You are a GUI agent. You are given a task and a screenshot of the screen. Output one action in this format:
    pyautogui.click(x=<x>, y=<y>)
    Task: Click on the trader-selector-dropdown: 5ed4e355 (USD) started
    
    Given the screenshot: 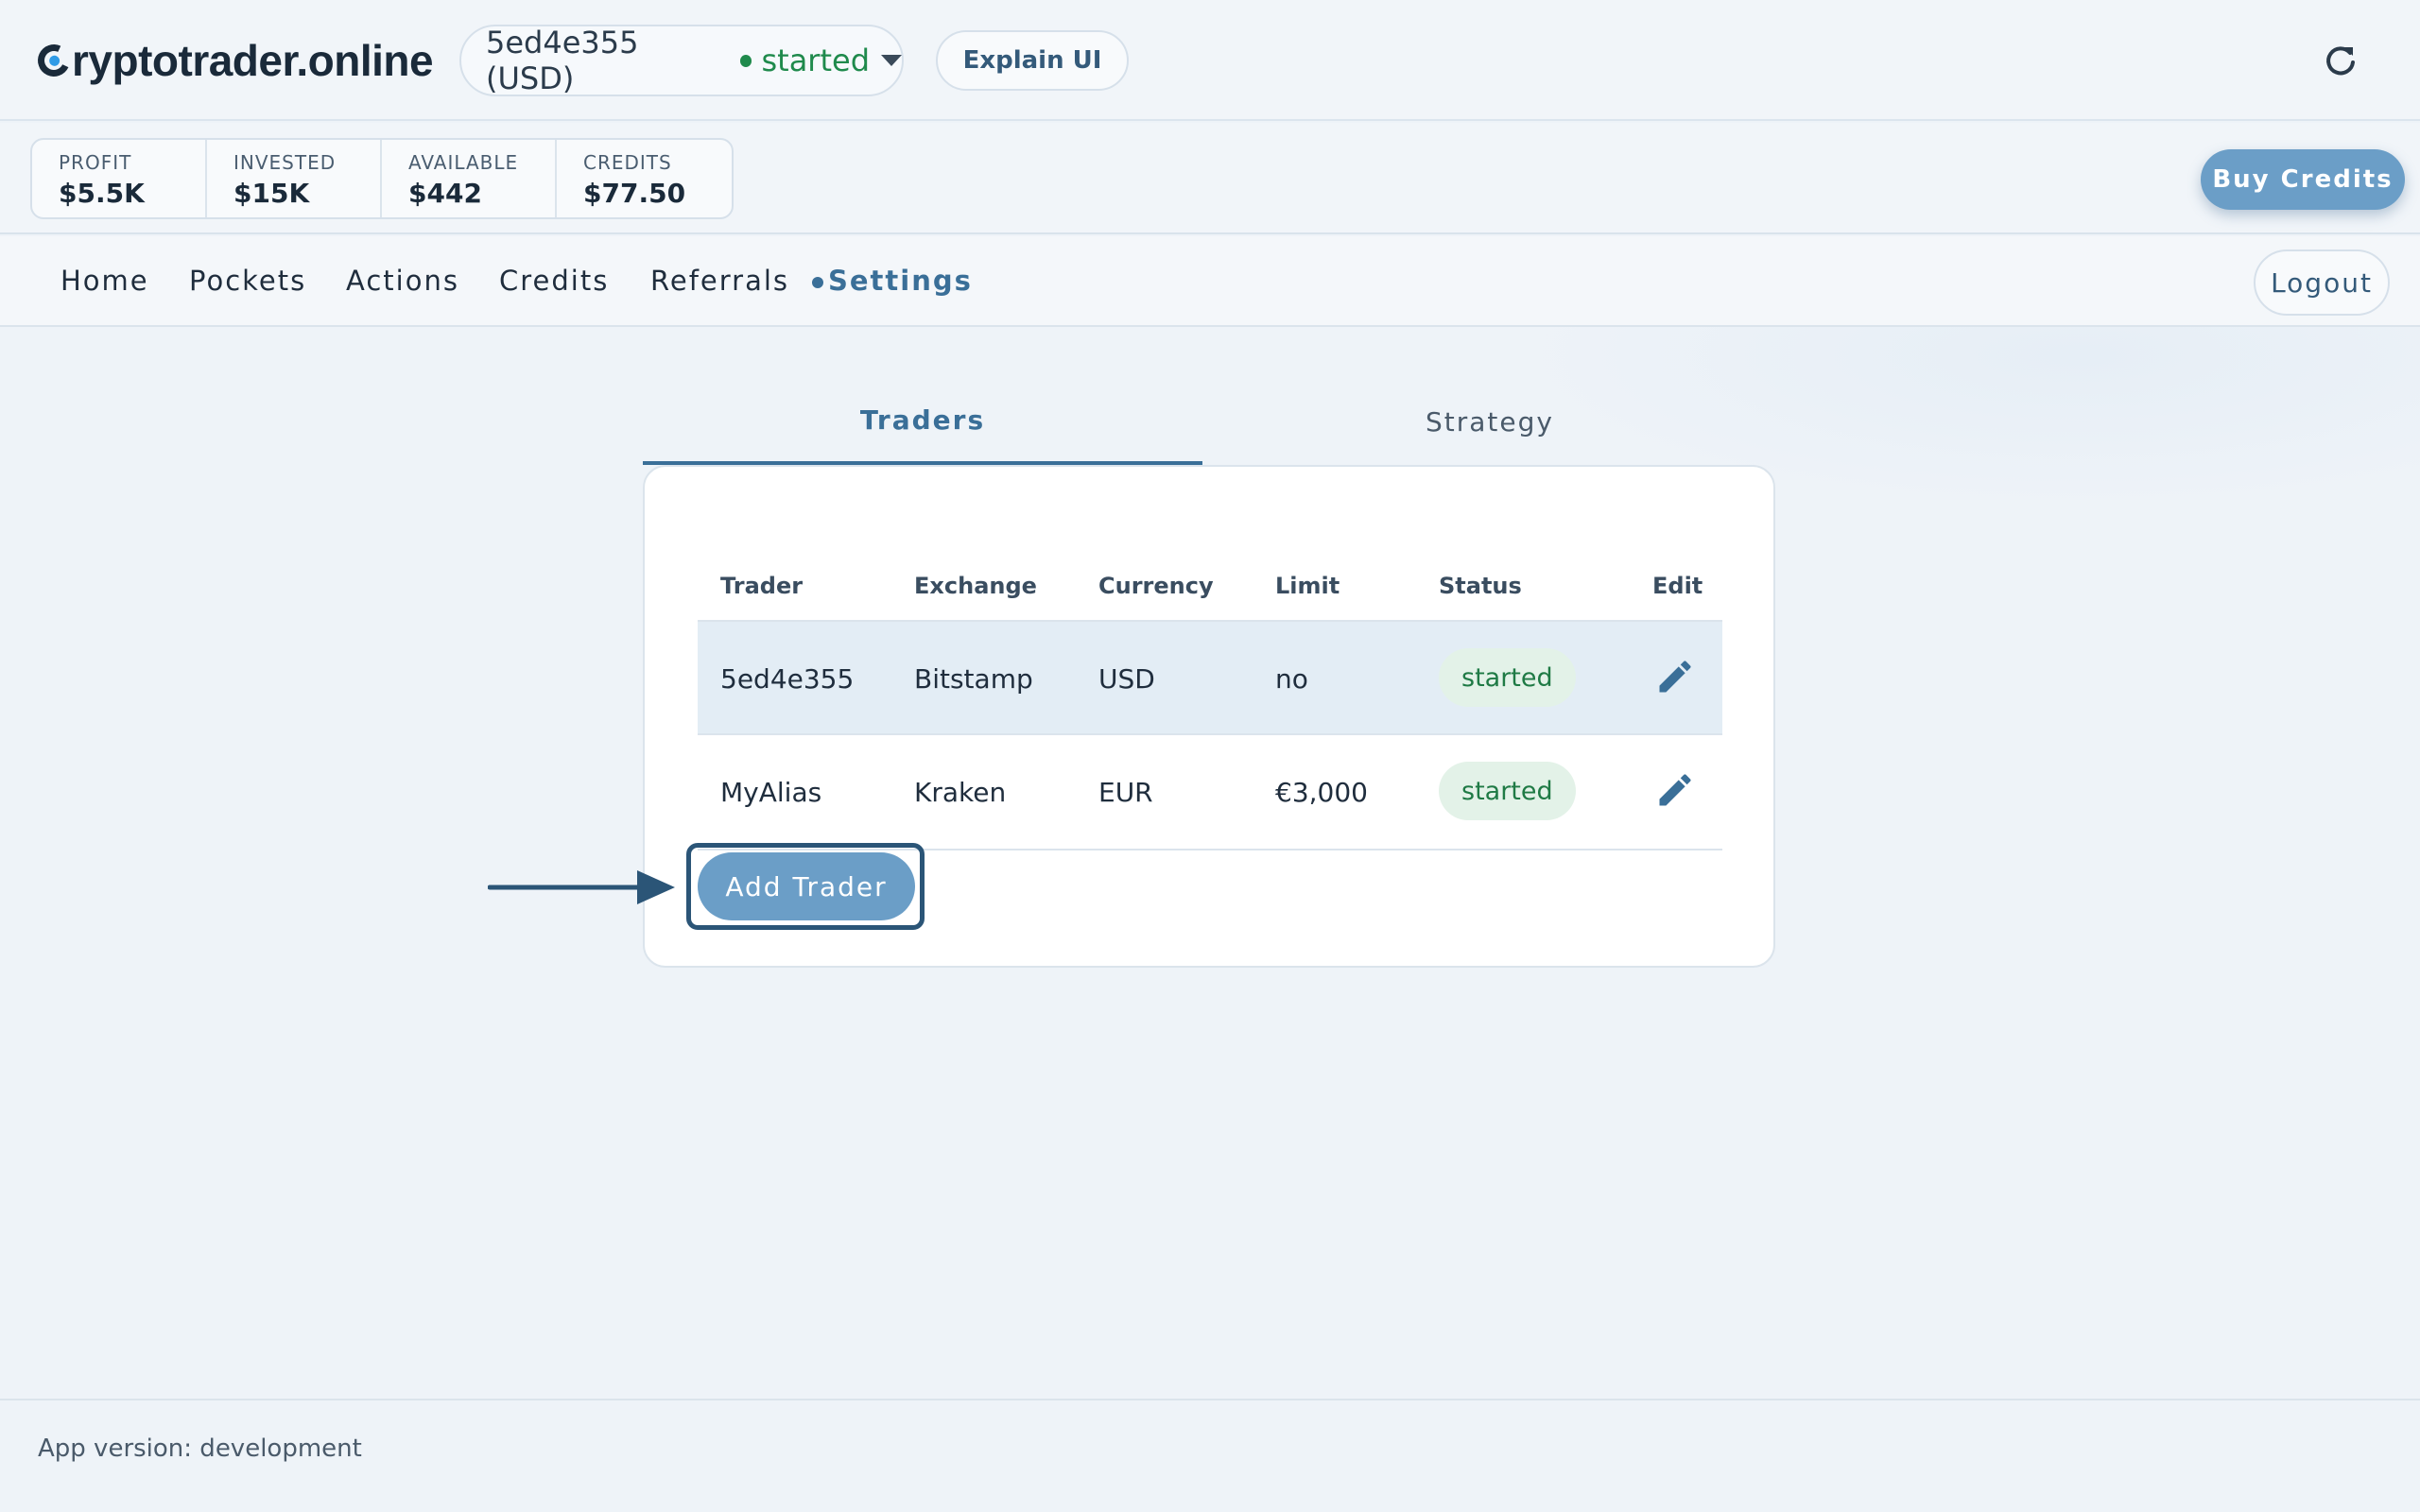 What is the action you would take?
    pyautogui.click(x=681, y=60)
    